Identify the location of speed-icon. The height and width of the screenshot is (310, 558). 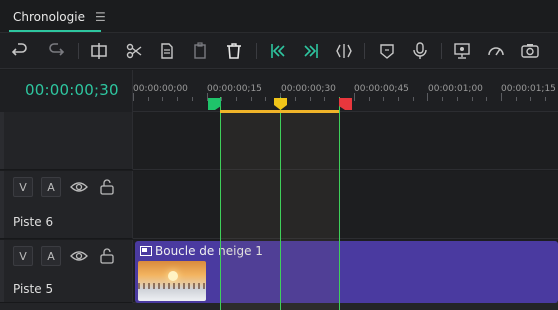
(496, 51).